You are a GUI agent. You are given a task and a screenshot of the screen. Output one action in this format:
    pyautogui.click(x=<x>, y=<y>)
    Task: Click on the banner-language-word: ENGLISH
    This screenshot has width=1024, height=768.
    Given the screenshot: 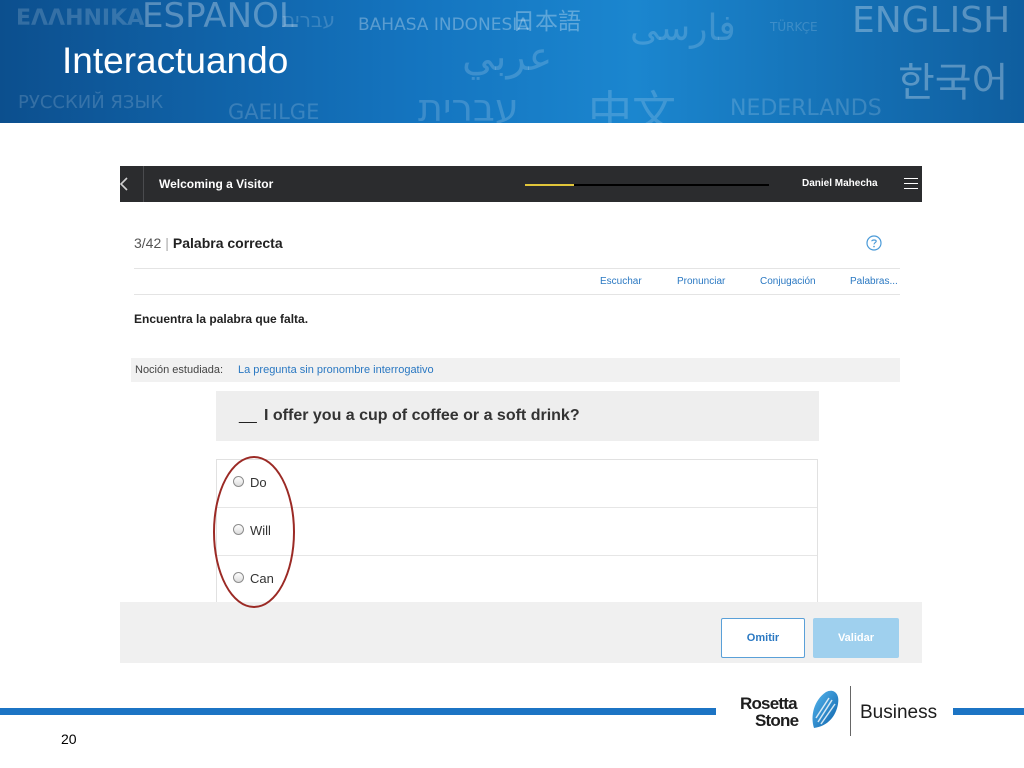 What is the action you would take?
    pyautogui.click(x=931, y=20)
    